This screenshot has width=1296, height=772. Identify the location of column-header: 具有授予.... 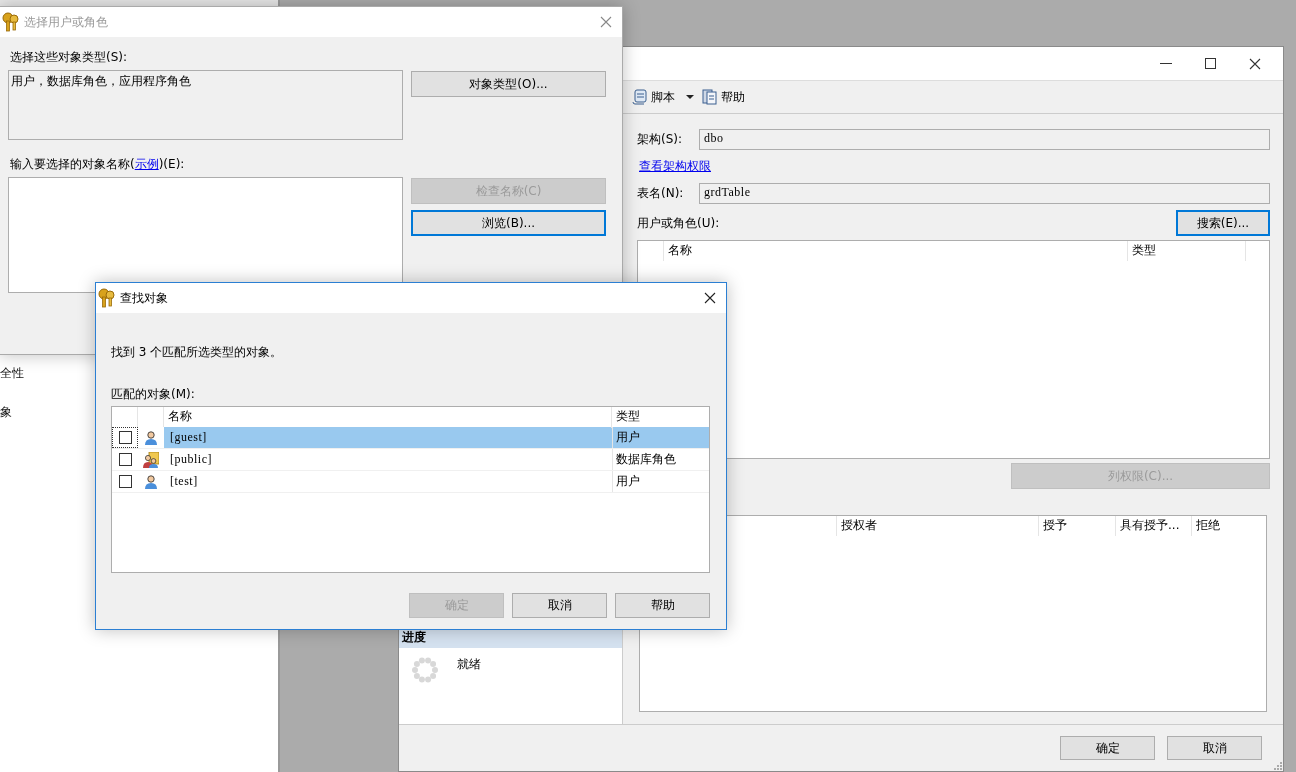
(1154, 526).